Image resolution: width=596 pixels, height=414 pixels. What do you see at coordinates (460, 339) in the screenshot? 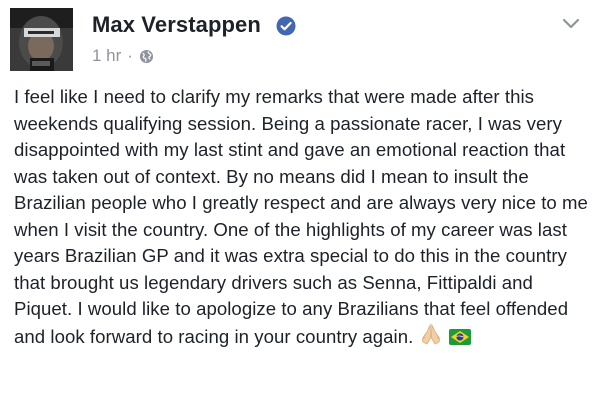
I see `brazil-flag-emoji` at bounding box center [460, 339].